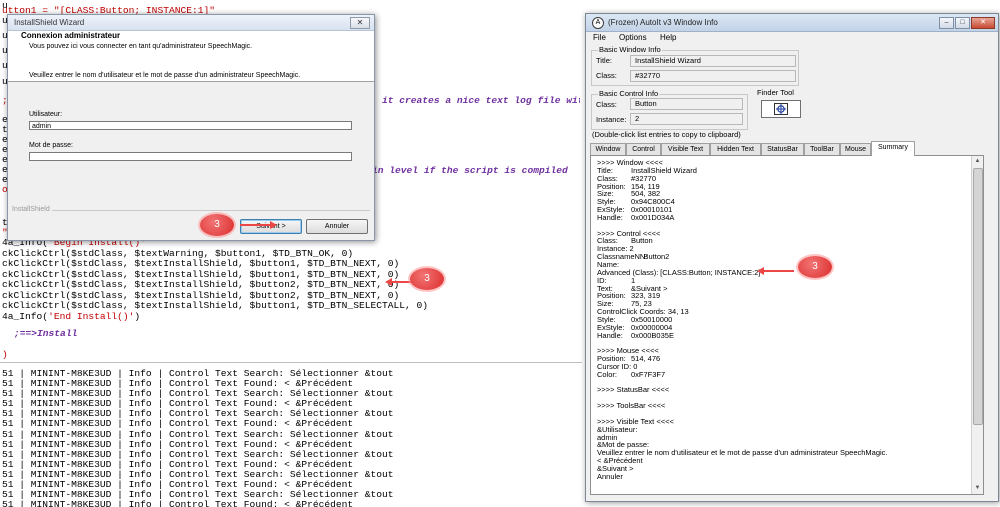 Image resolution: width=1000 pixels, height=507 pixels. I want to click on summary-value: Button, so click(642, 241).